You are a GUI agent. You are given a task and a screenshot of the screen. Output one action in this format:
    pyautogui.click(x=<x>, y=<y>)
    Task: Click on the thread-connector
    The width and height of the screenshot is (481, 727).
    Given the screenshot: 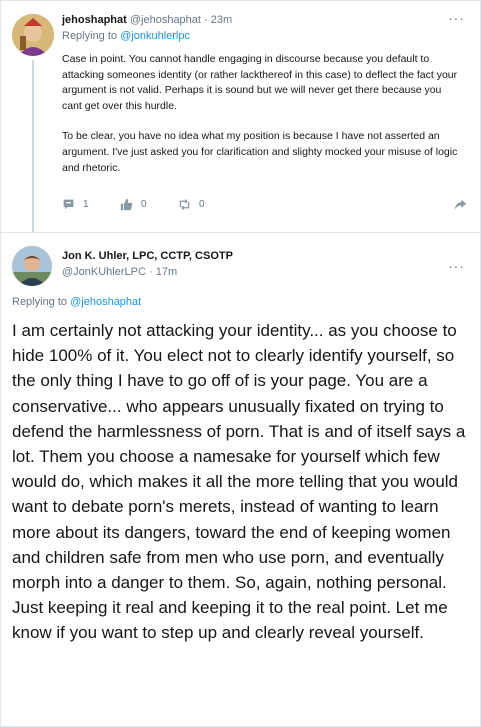 What is the action you would take?
    pyautogui.click(x=33, y=146)
    